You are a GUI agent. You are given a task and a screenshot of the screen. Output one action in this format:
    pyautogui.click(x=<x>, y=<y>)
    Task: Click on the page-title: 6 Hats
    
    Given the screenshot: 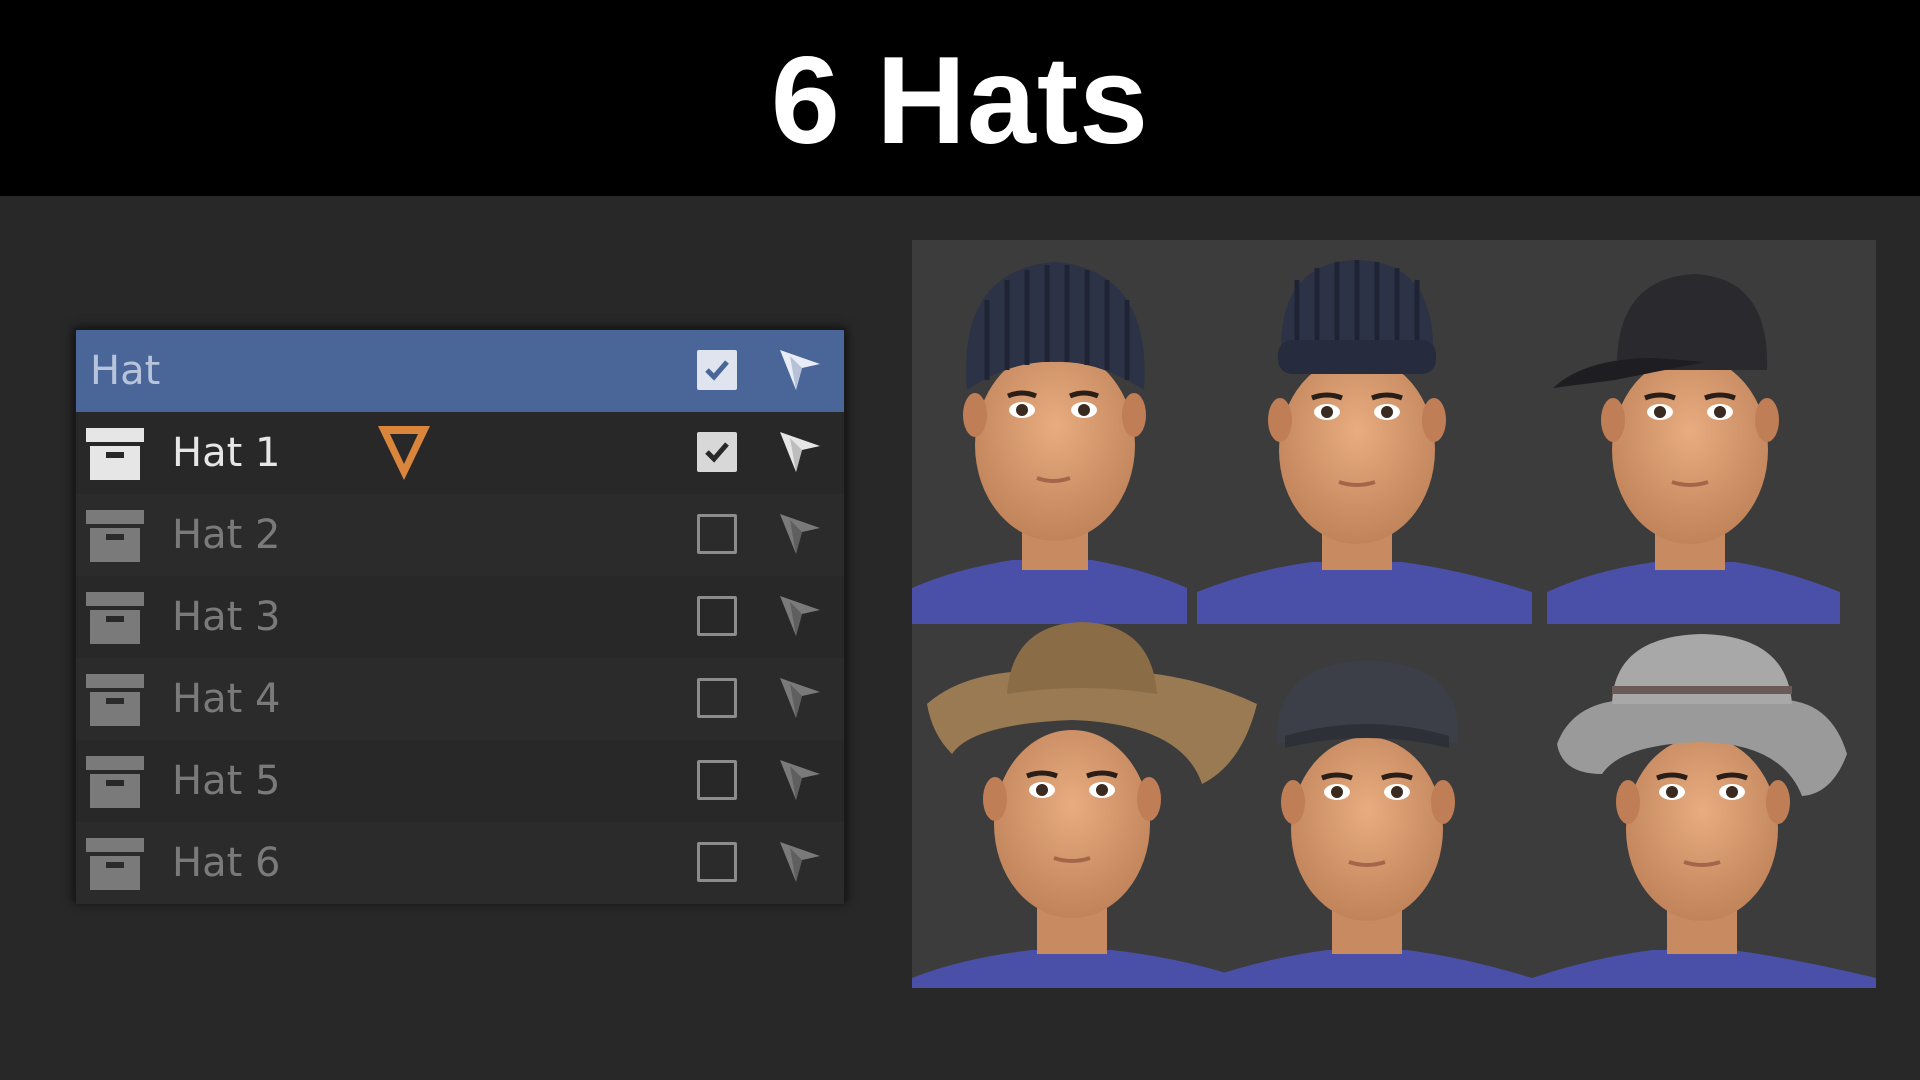 What is the action you would take?
    pyautogui.click(x=960, y=101)
    